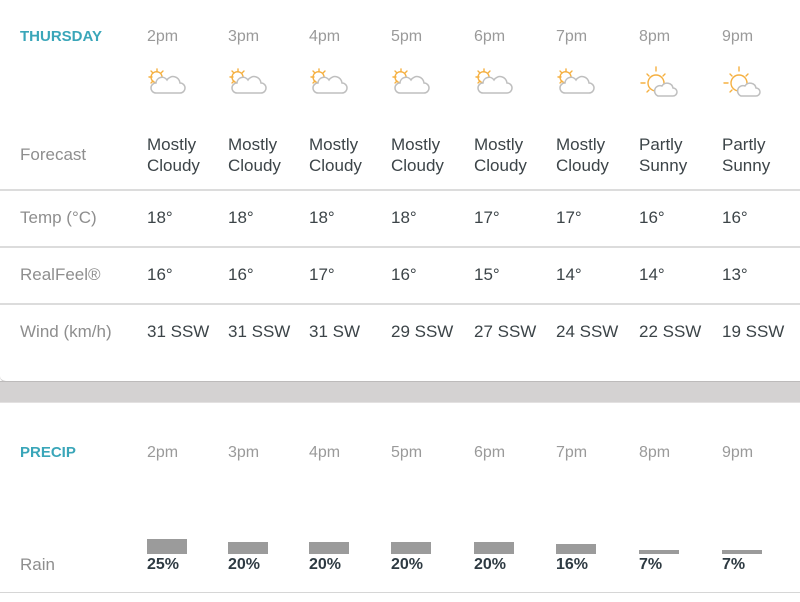 The height and width of the screenshot is (602, 800). What do you see at coordinates (163, 36) in the screenshot?
I see `hour-label: 2pm` at bounding box center [163, 36].